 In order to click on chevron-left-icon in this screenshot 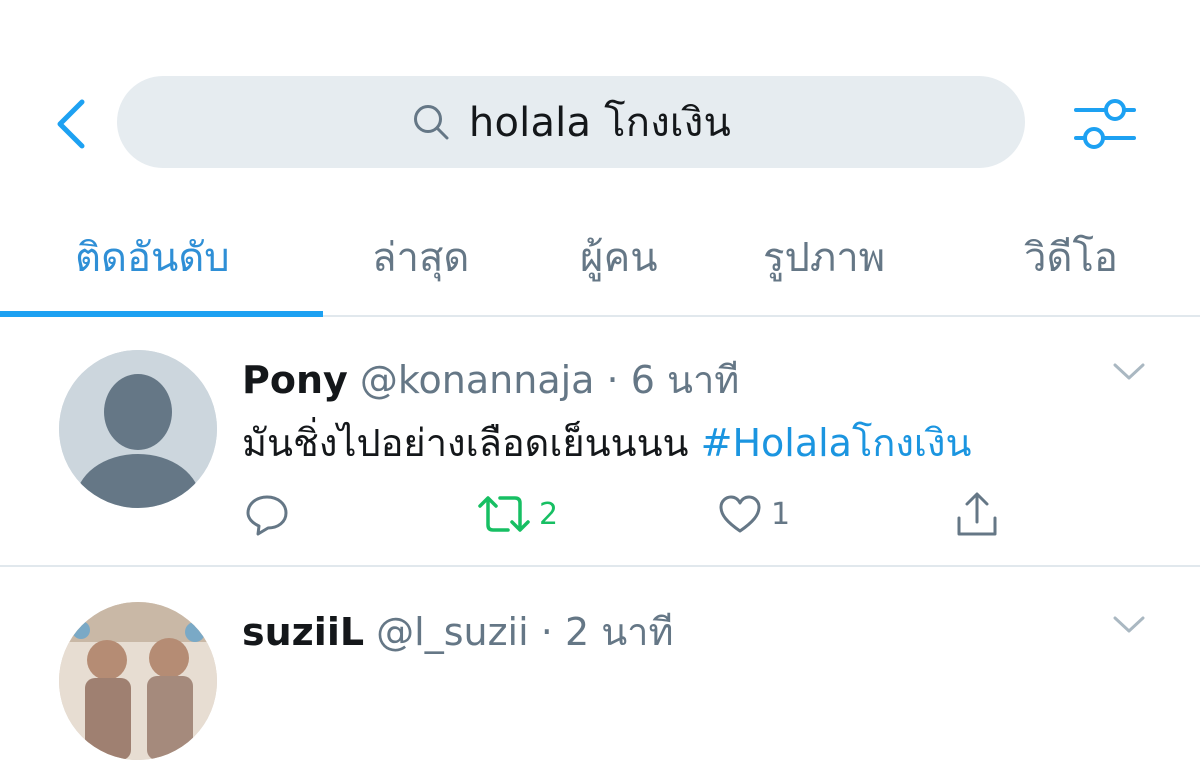, I will do `click(71, 124)`.